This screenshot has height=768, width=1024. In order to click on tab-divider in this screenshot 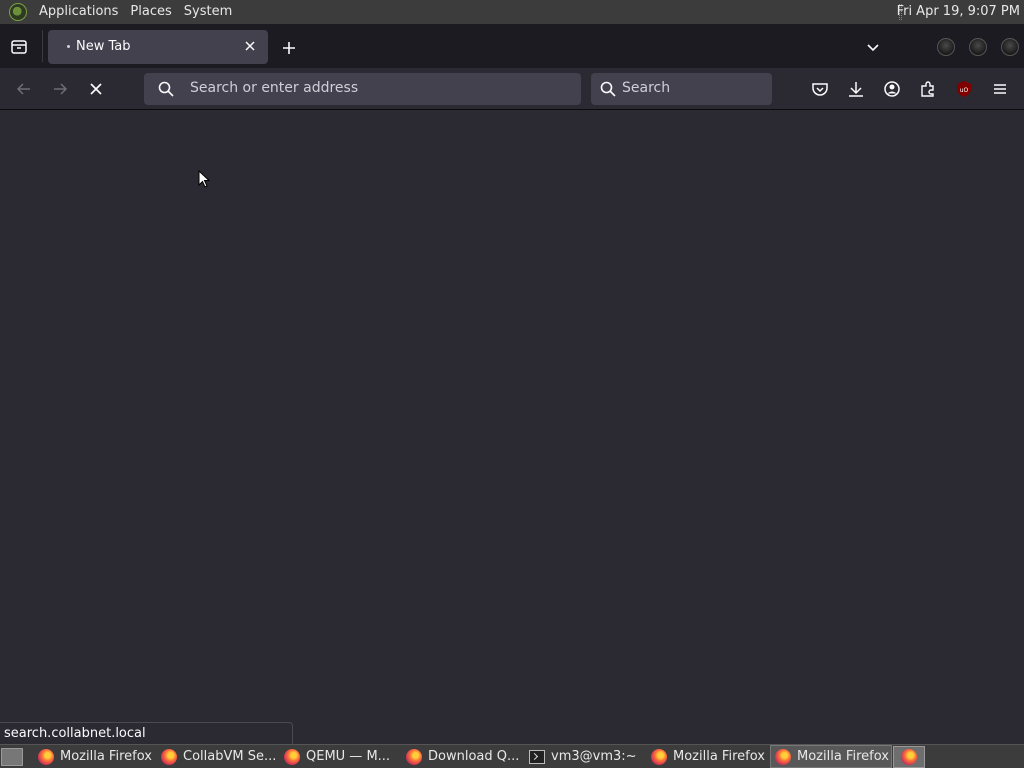, I will do `click(42, 46)`.